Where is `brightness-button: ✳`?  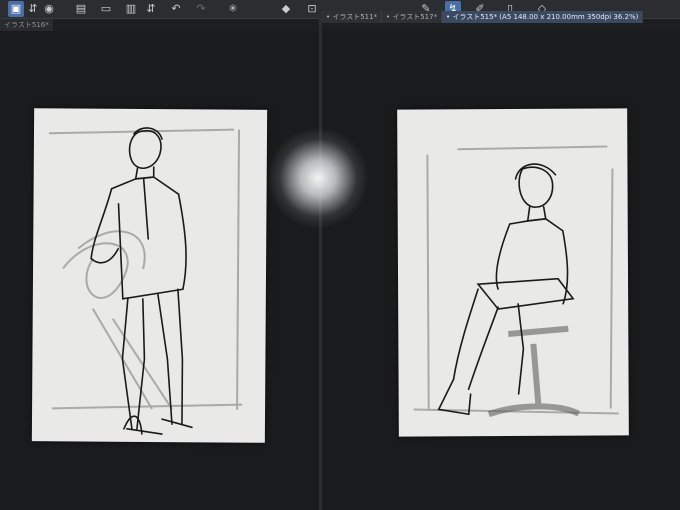 brightness-button: ✳ is located at coordinates (233, 9).